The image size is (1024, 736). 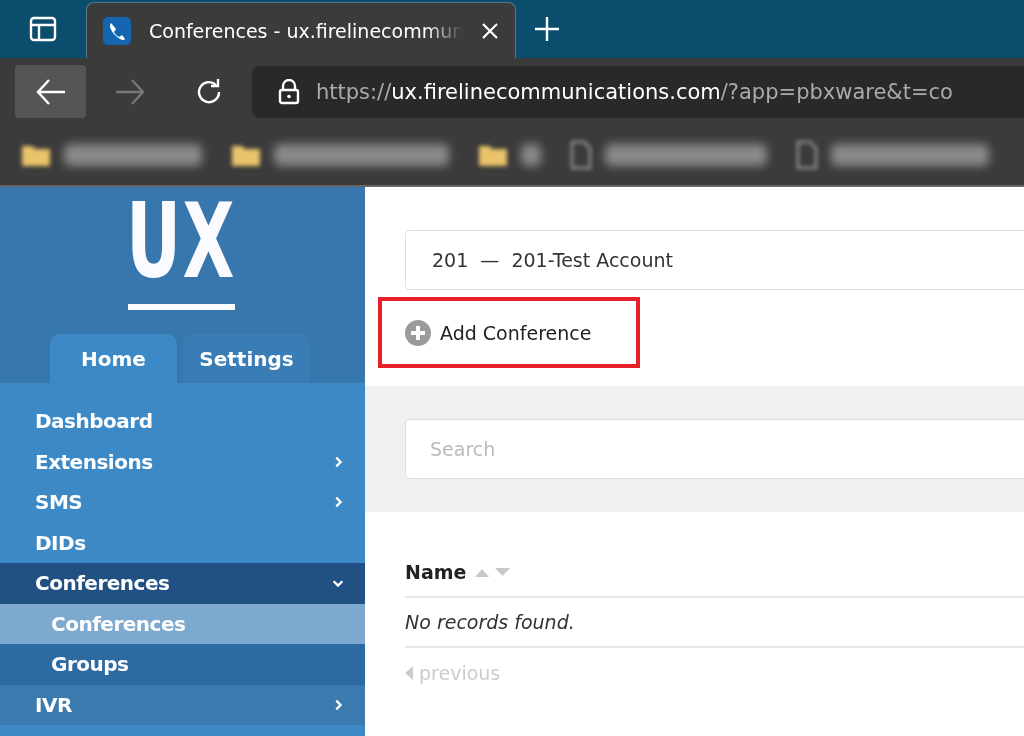 What do you see at coordinates (714, 260) in the screenshot?
I see `account-select: 201 — 201-Test Account` at bounding box center [714, 260].